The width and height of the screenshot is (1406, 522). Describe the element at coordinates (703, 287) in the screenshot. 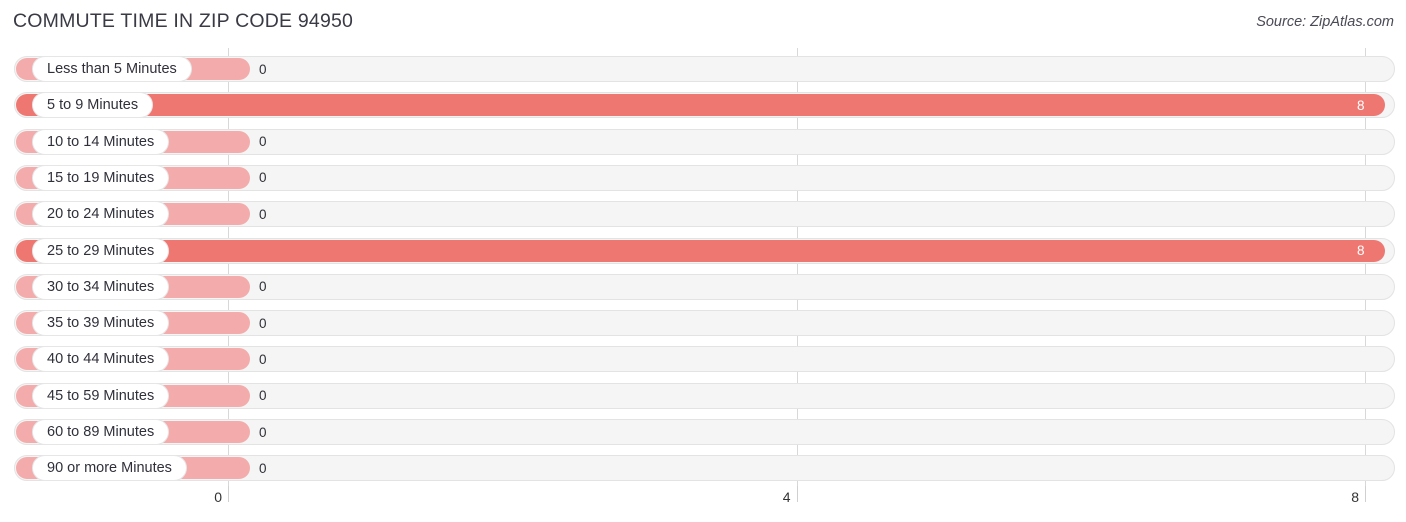

I see `bar-row: 30 to 34 Minutes 0` at that location.